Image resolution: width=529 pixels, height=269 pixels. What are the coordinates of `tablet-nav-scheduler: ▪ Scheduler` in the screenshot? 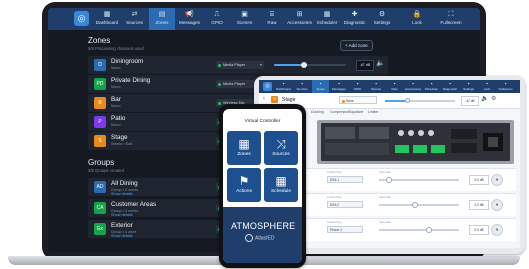 It's located at (431, 86).